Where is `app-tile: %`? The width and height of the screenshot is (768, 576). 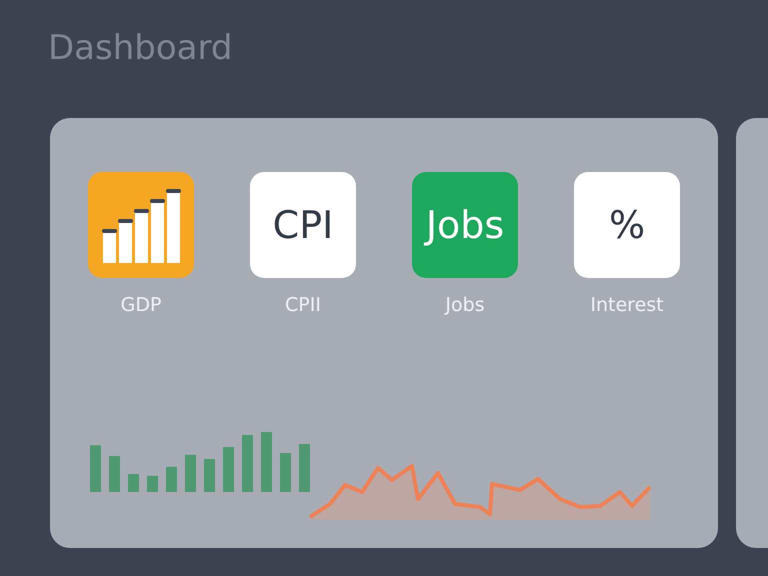
app-tile: % is located at coordinates (627, 225).